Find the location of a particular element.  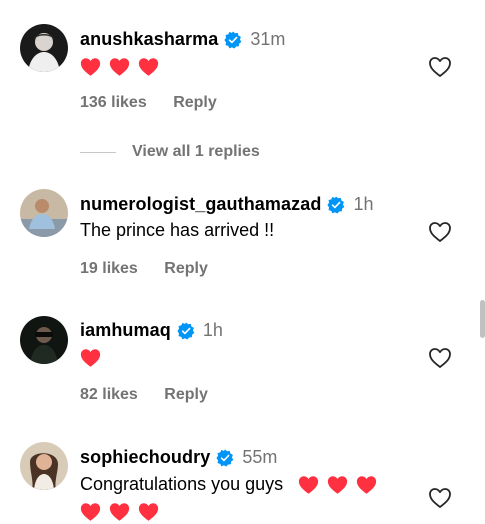

username: sophiechoudry is located at coordinates (145, 457).